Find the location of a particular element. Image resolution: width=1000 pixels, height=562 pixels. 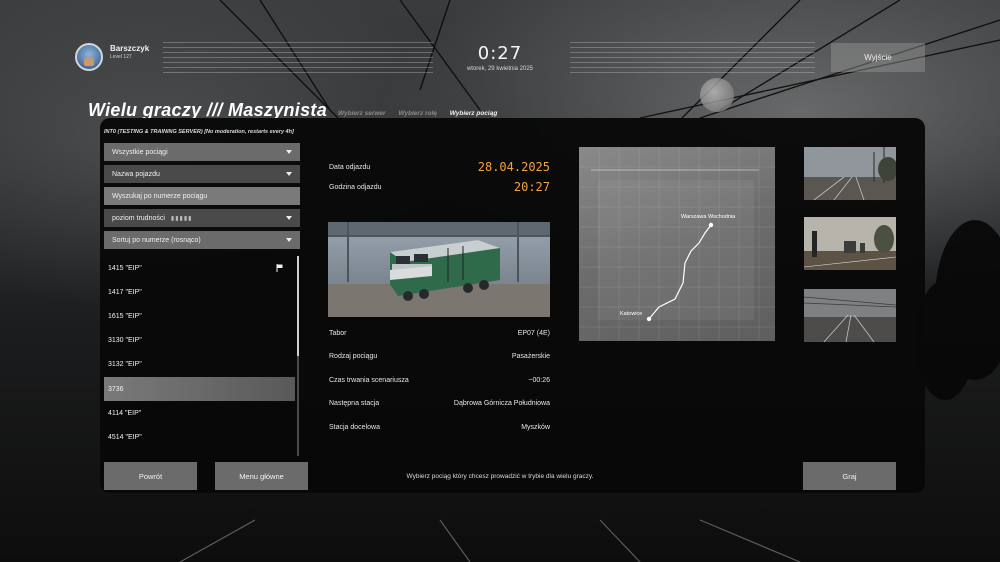

breadcrumb-select-role: Wybierz rolę is located at coordinates (417, 113).